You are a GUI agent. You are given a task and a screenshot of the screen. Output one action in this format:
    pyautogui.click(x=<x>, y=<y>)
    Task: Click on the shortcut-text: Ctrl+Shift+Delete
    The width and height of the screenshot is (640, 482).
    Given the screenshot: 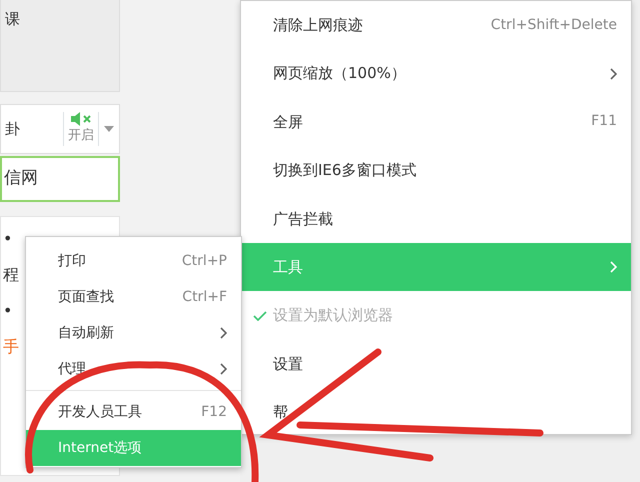 What is the action you would take?
    pyautogui.click(x=553, y=25)
    